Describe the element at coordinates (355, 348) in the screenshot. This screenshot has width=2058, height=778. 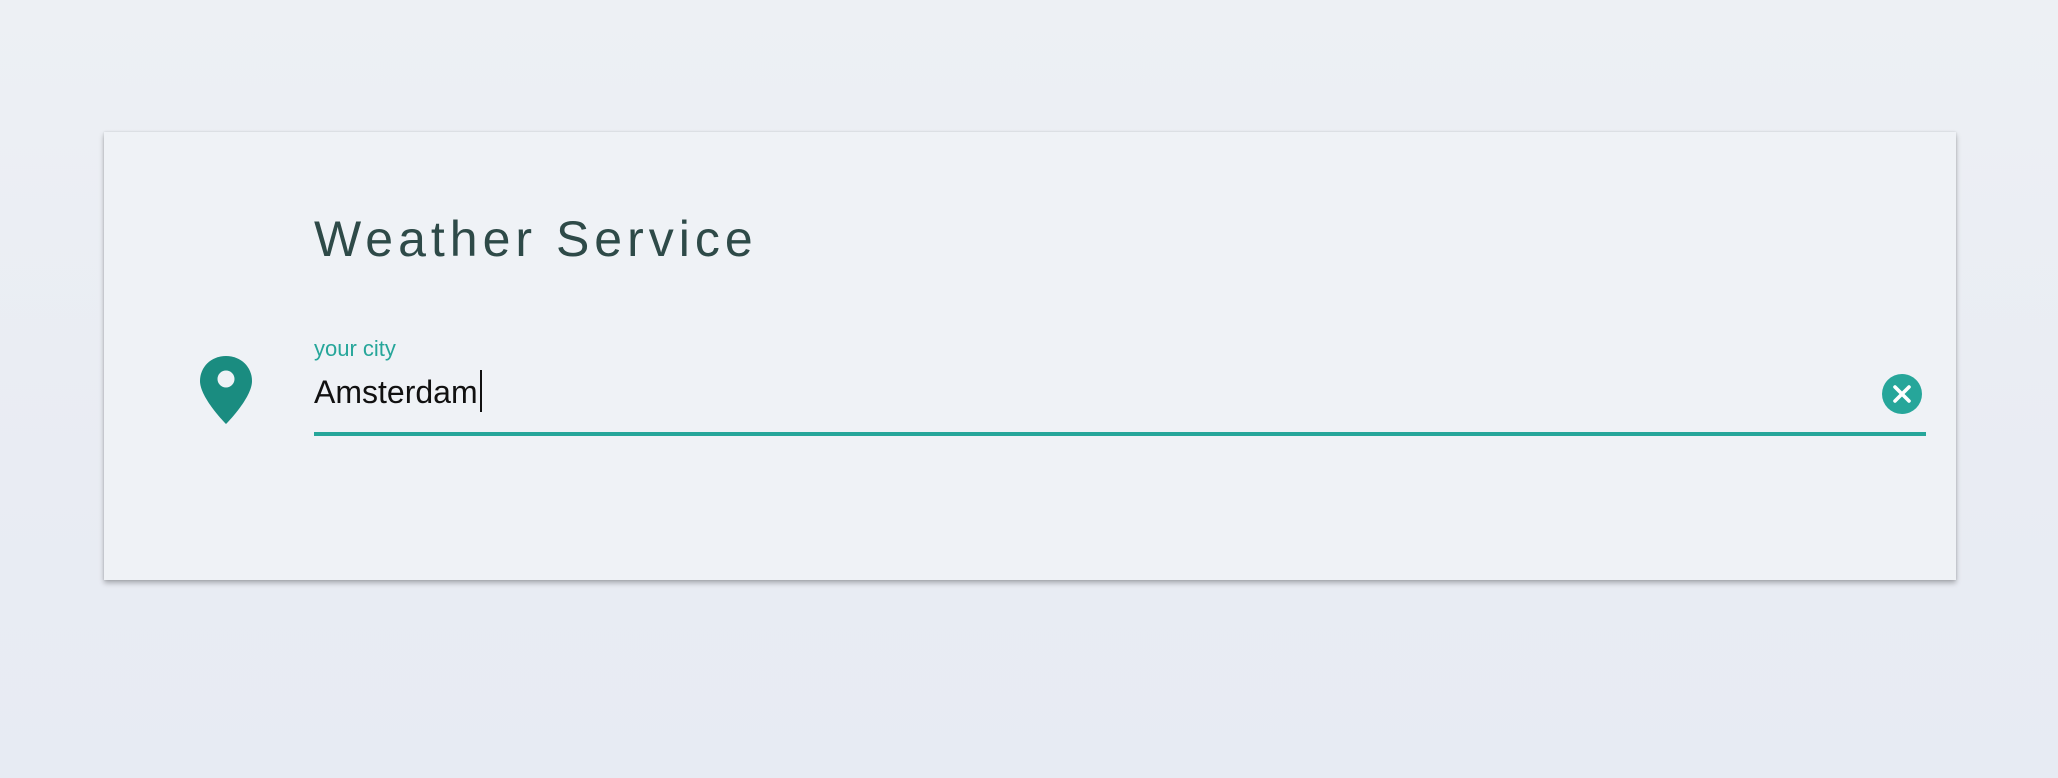
I see `city-field-label: your city` at that location.